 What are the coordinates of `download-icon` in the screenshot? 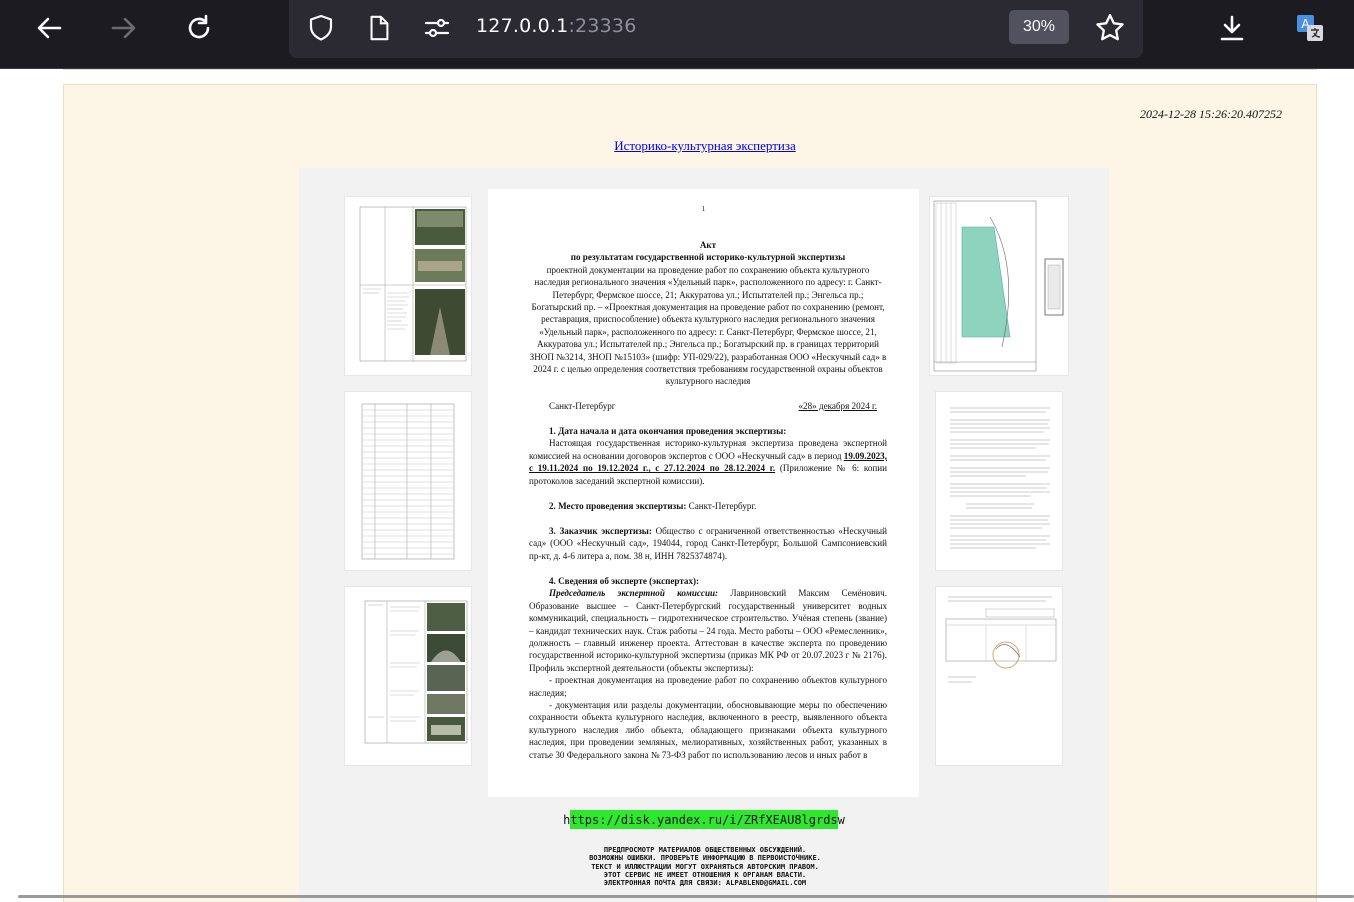 It's located at (1232, 28).